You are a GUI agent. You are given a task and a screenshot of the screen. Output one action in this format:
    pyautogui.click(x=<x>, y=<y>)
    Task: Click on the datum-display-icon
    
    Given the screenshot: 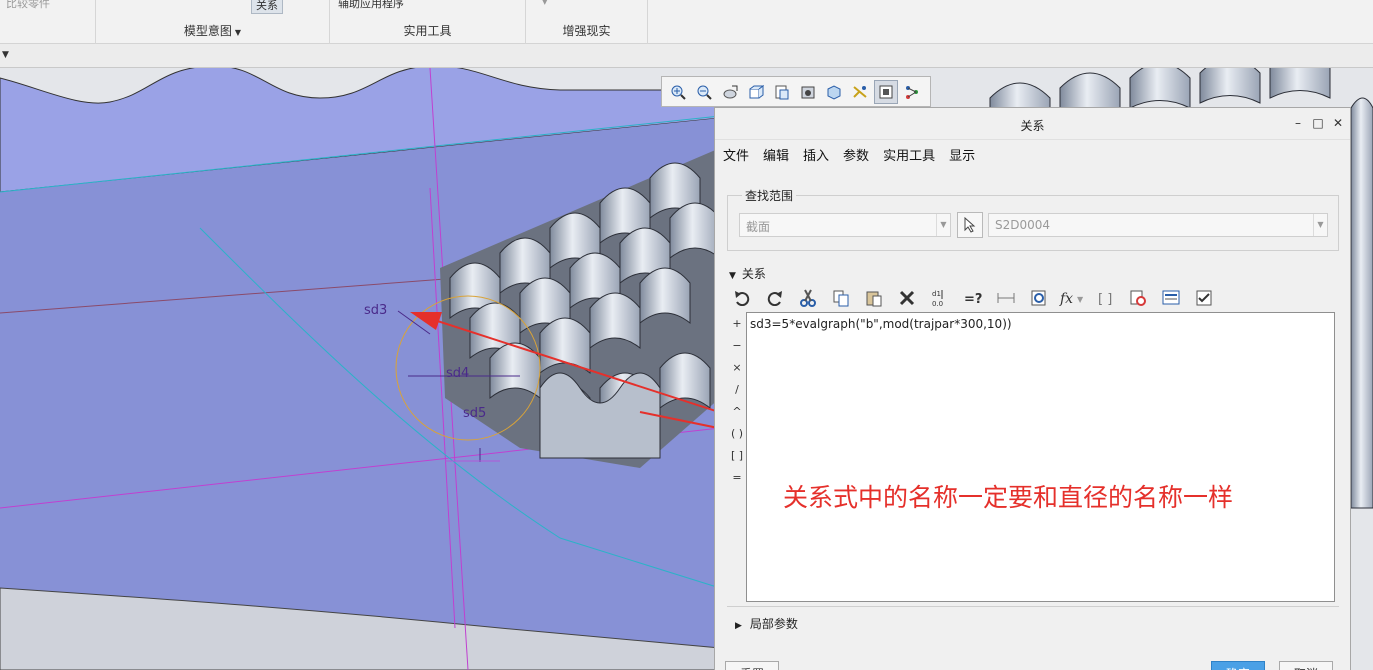 What is the action you would take?
    pyautogui.click(x=860, y=92)
    